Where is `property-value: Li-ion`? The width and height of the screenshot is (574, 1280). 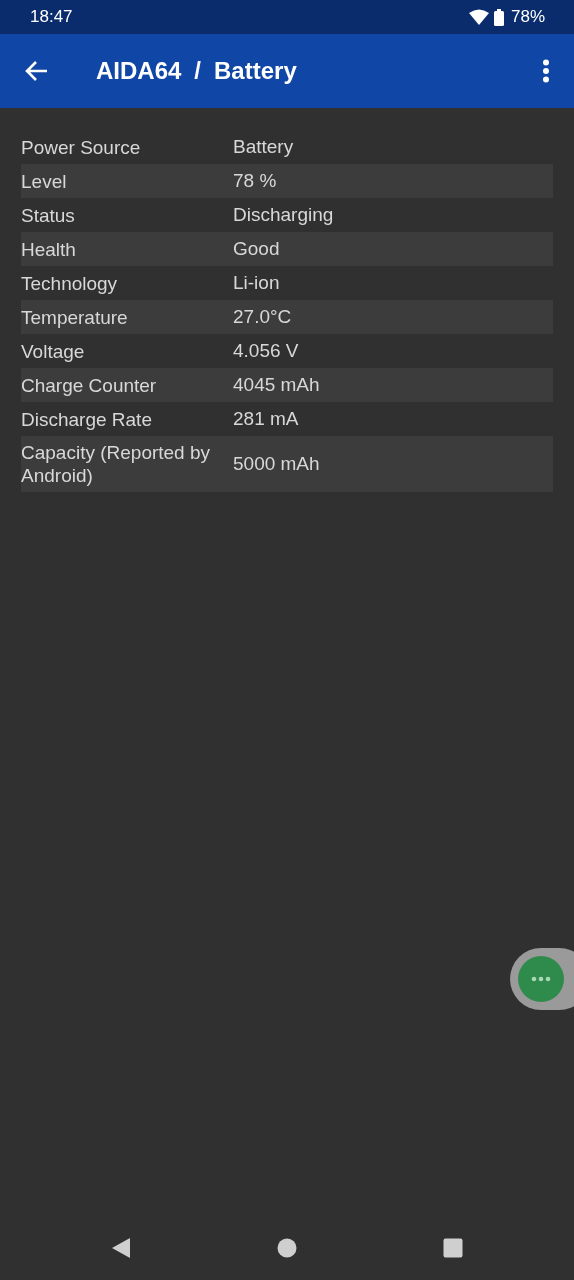 property-value: Li-ion is located at coordinates (257, 283).